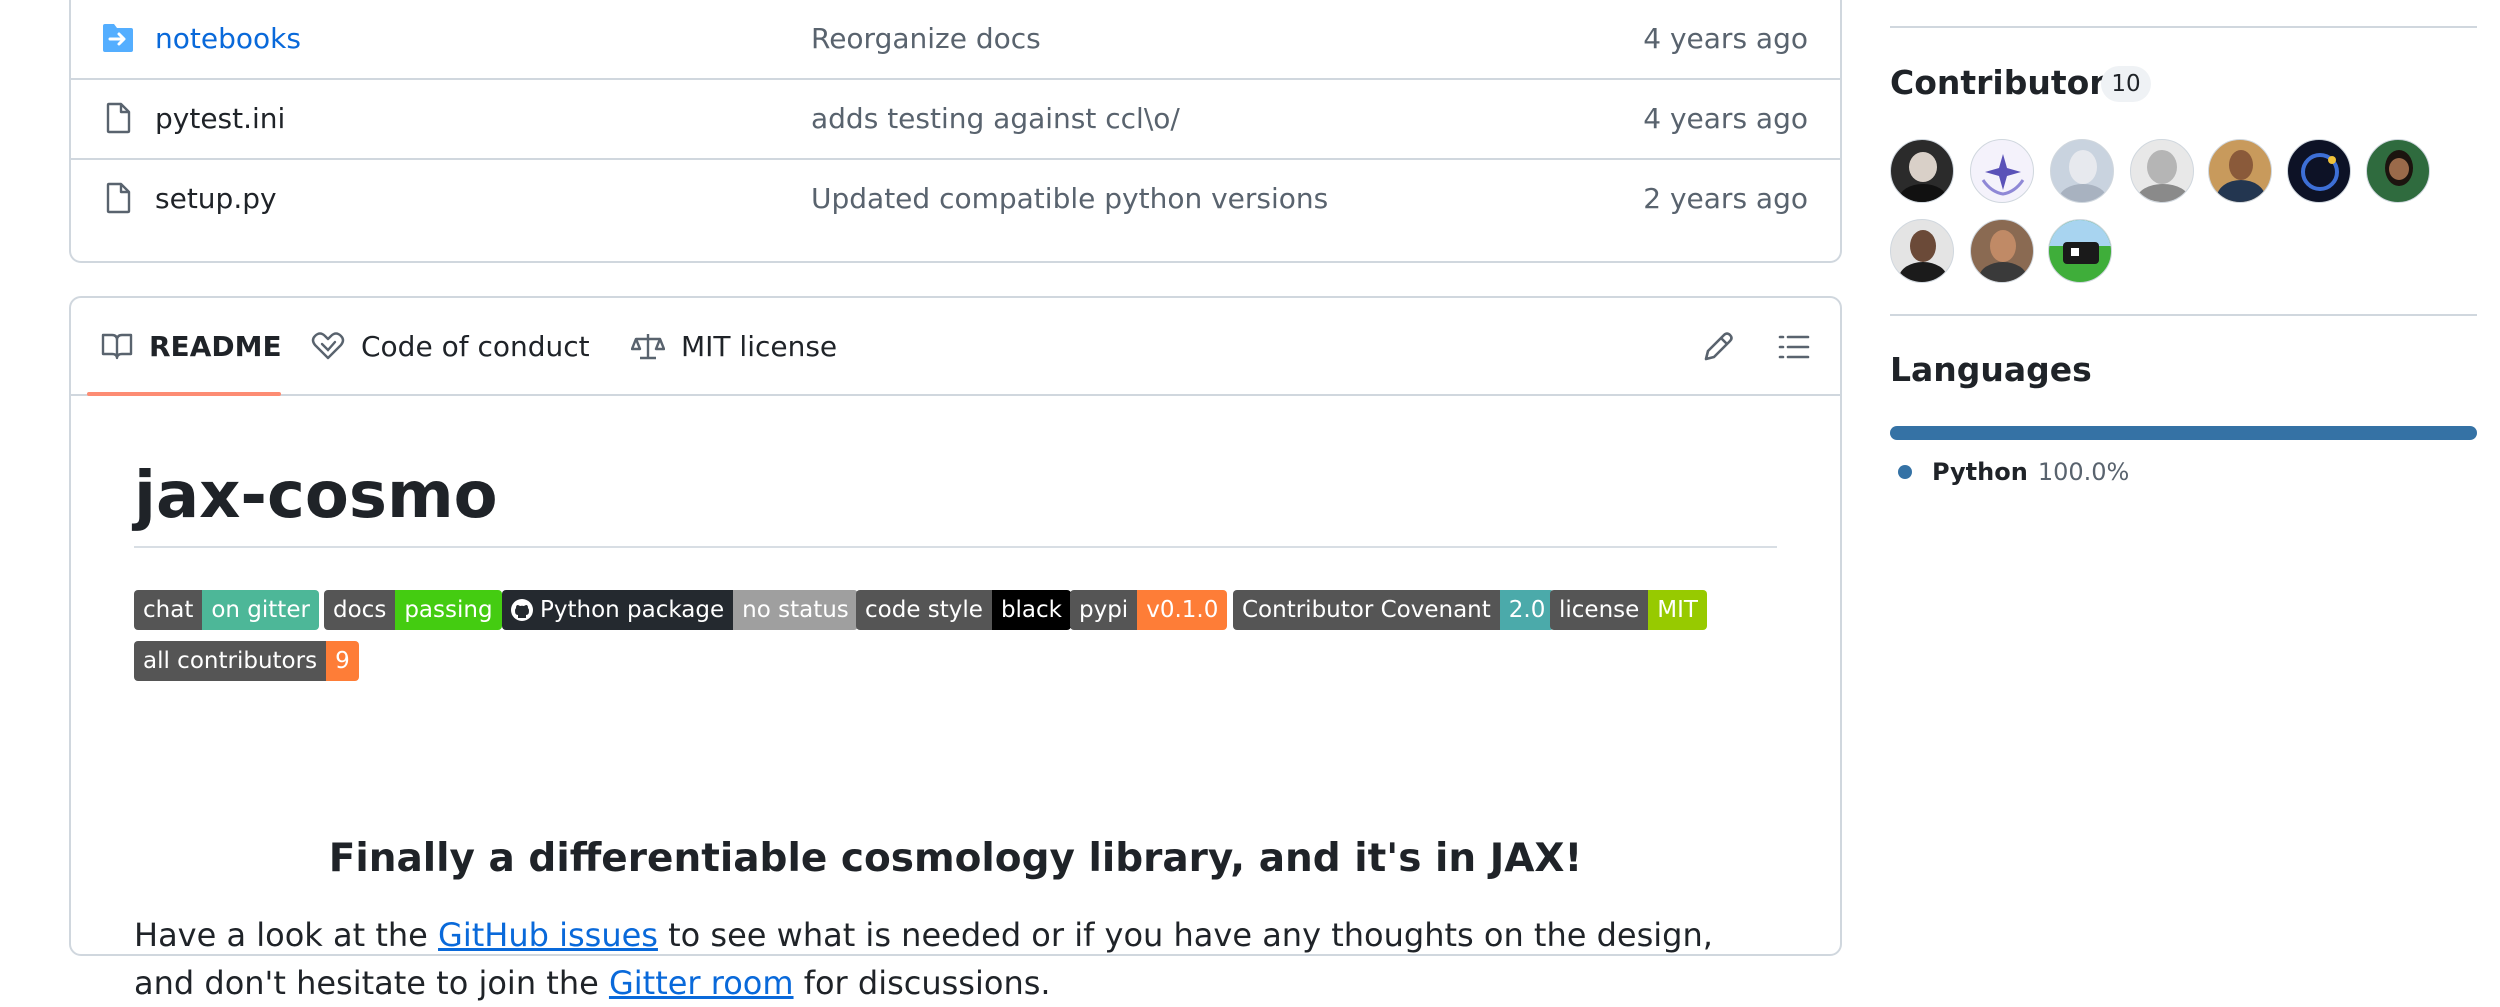  I want to click on edit-pencil-icon, so click(1718, 347).